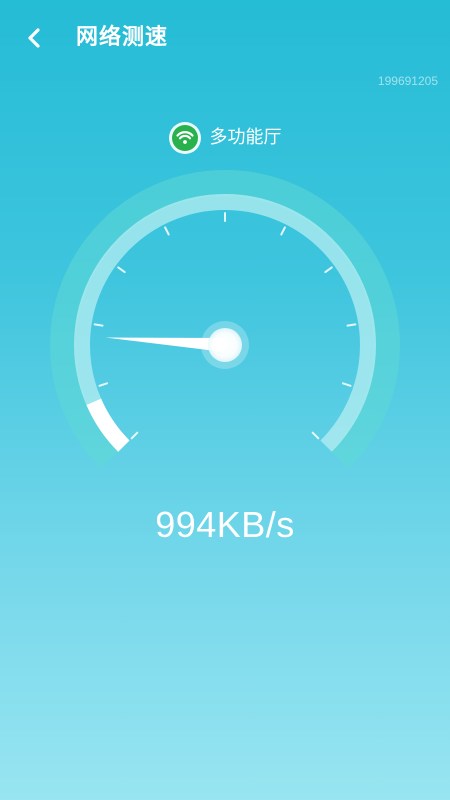  Describe the element at coordinates (108, 425) in the screenshot. I see `gauge-progress` at that location.